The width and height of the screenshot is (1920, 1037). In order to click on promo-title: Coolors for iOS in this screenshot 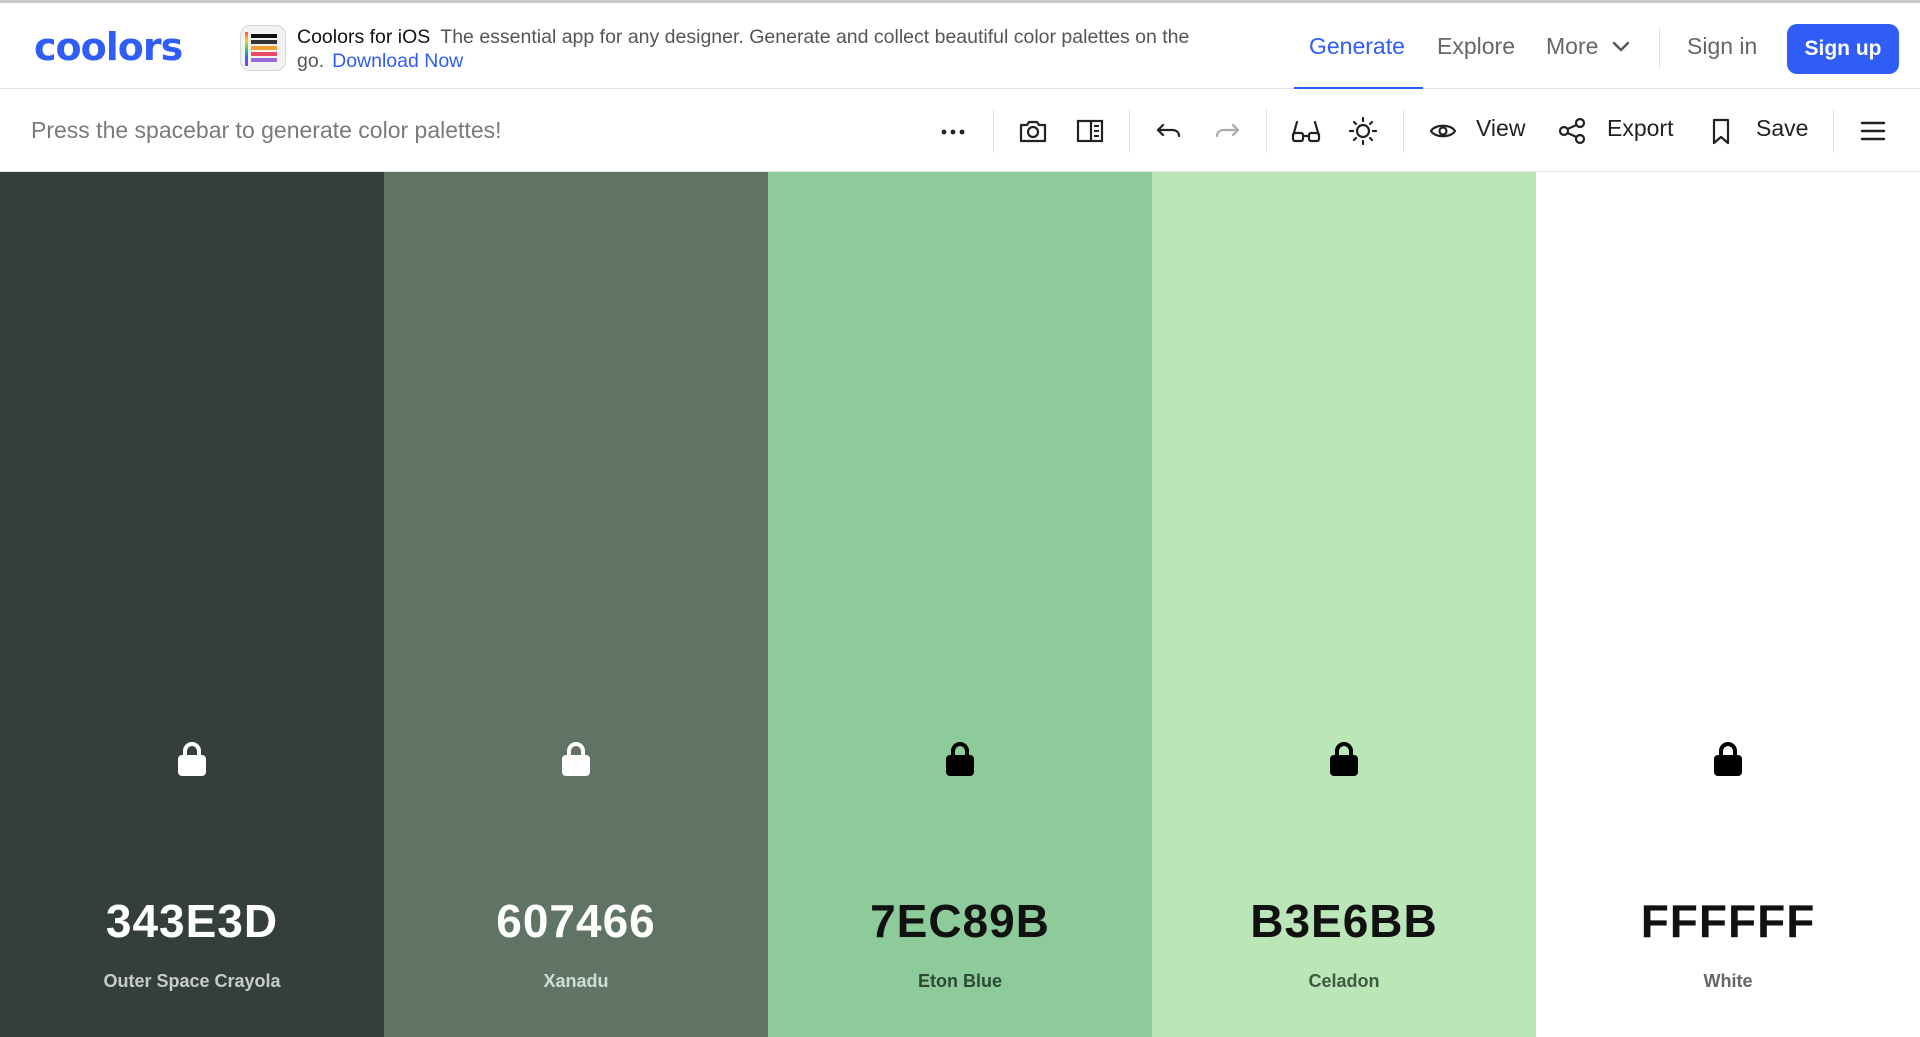, I will do `click(364, 37)`.